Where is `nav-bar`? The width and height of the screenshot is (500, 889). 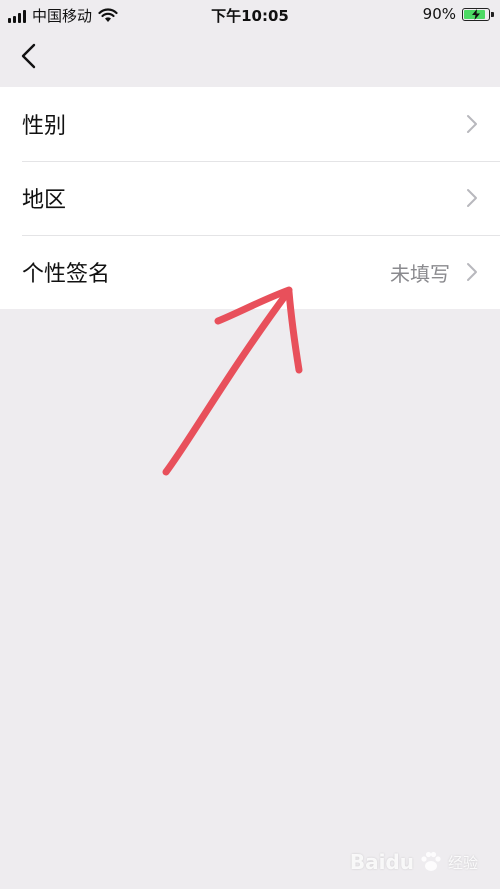 nav-bar is located at coordinates (250, 57).